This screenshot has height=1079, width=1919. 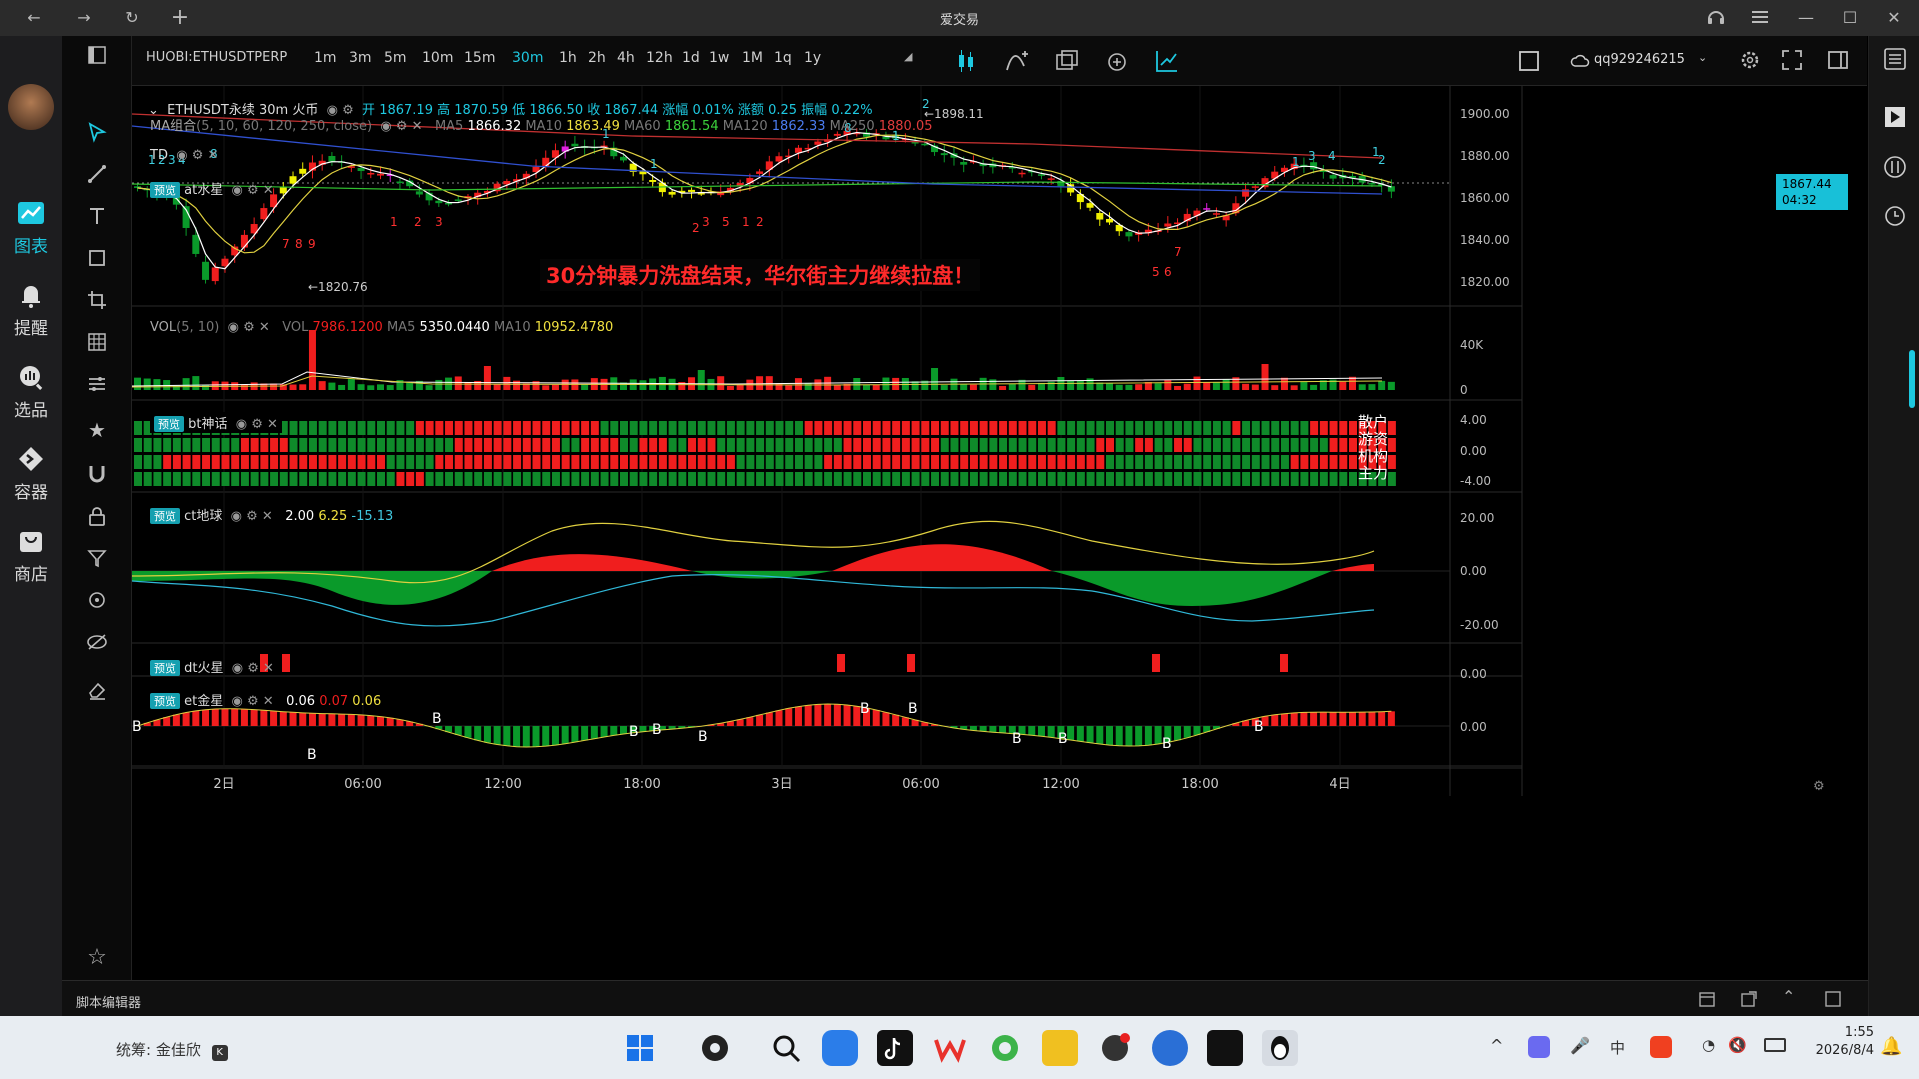 I want to click on ai-tray-icon, so click(x=1539, y=1047).